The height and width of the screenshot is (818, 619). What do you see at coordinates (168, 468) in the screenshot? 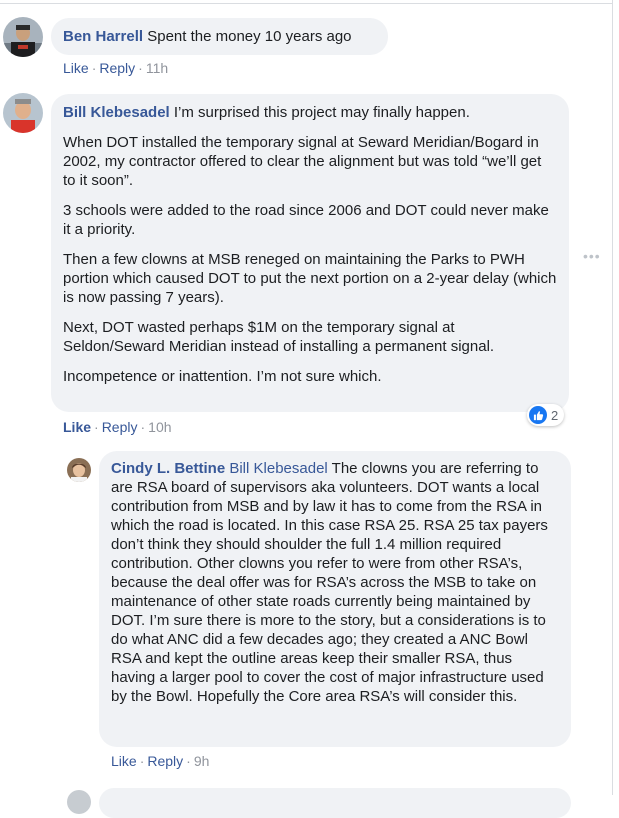
I see `comment-author: Cindy L. Bettine` at bounding box center [168, 468].